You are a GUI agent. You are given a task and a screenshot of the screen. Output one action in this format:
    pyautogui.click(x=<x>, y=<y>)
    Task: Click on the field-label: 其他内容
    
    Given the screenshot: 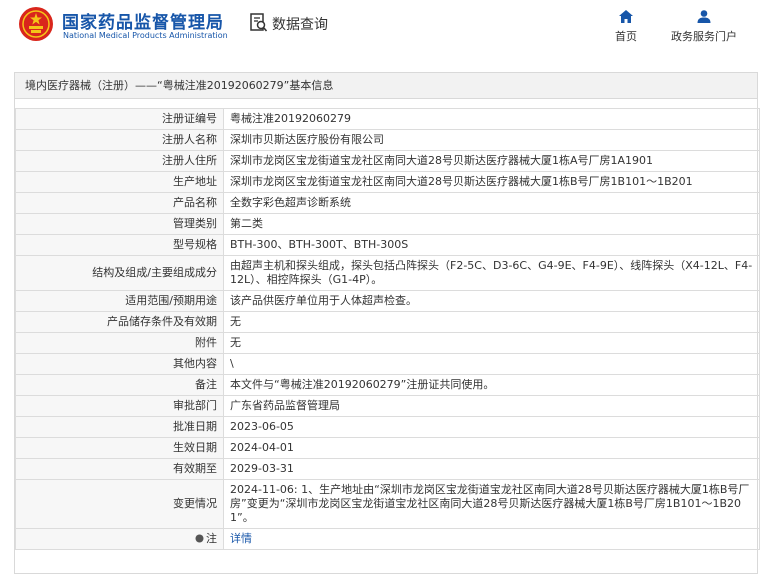 What is the action you would take?
    pyautogui.click(x=119, y=364)
    